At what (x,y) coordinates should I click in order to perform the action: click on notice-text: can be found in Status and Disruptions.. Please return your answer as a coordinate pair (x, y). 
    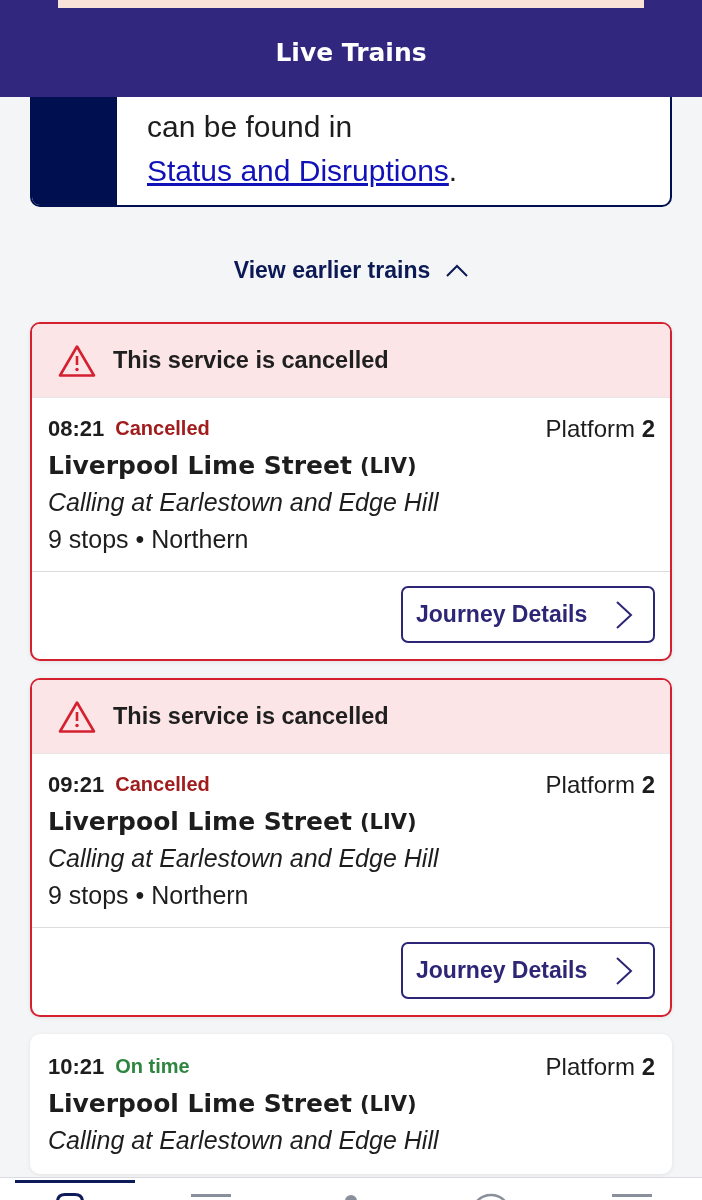
    Looking at the image, I should click on (302, 149).